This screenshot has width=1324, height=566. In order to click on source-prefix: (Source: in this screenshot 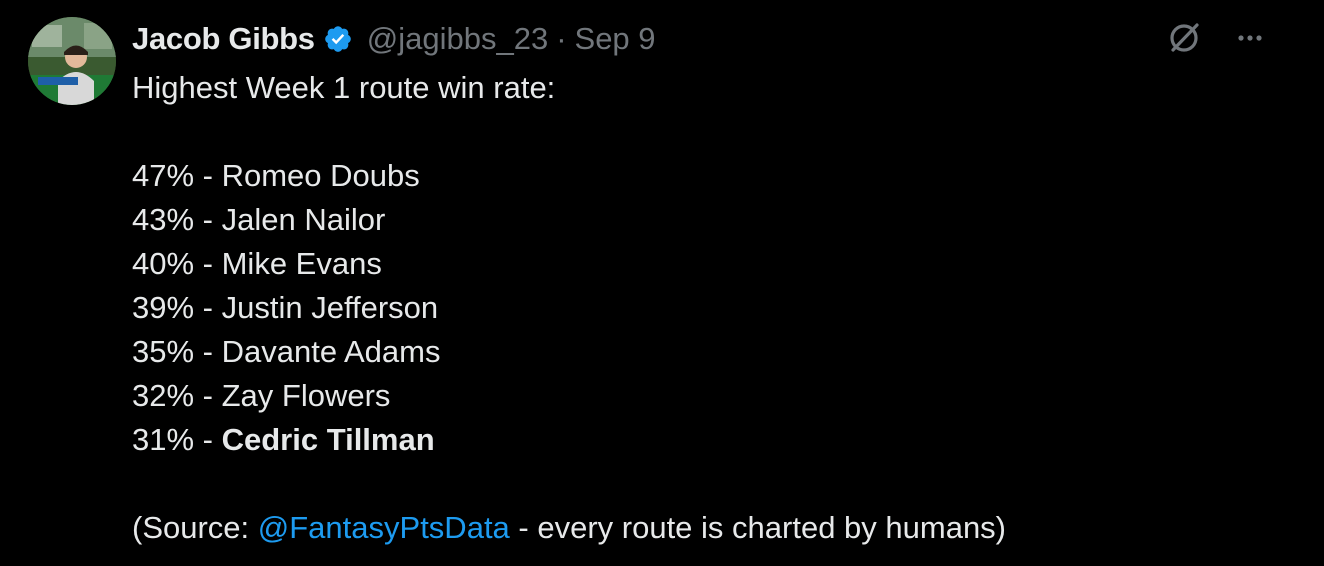, I will do `click(195, 527)`.